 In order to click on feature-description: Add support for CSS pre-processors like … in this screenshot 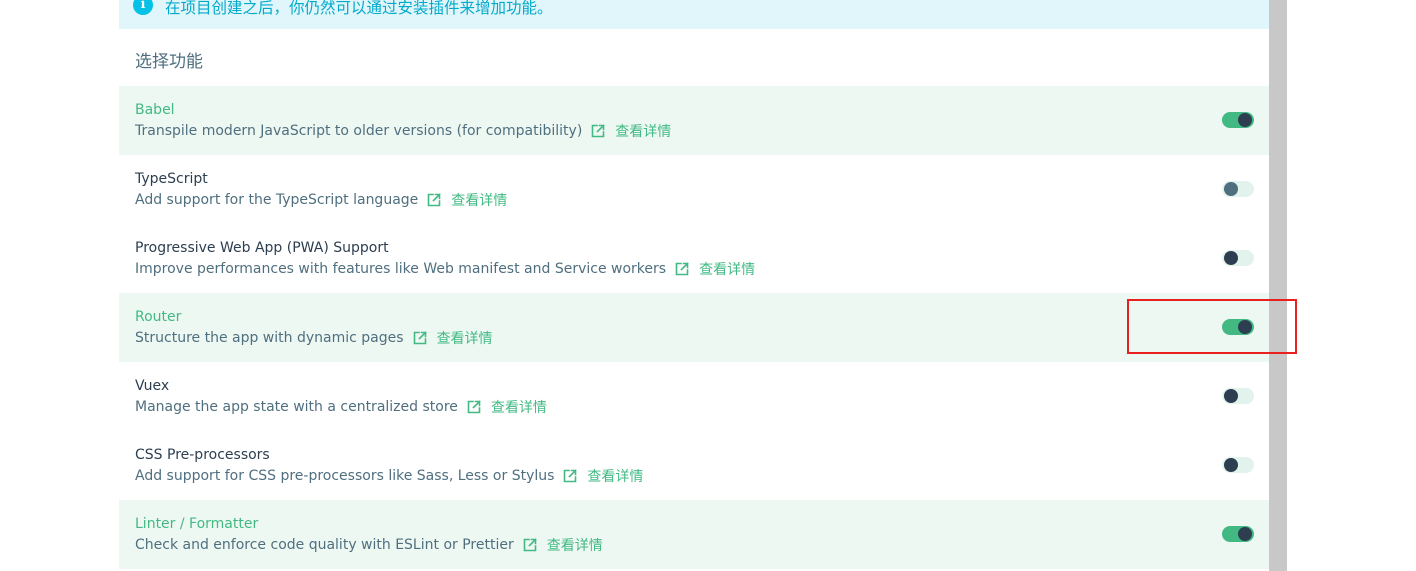, I will do `click(345, 476)`.